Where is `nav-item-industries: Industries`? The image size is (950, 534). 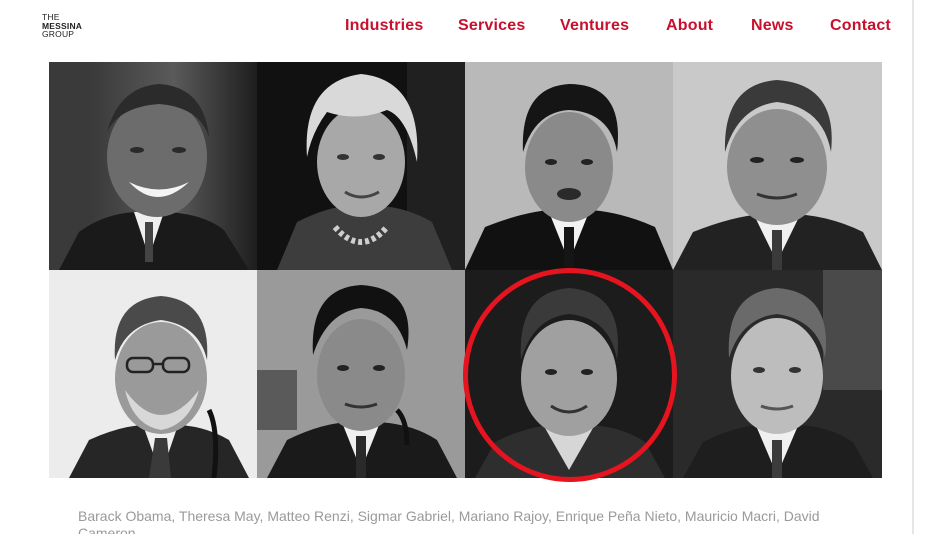 nav-item-industries: Industries is located at coordinates (384, 26).